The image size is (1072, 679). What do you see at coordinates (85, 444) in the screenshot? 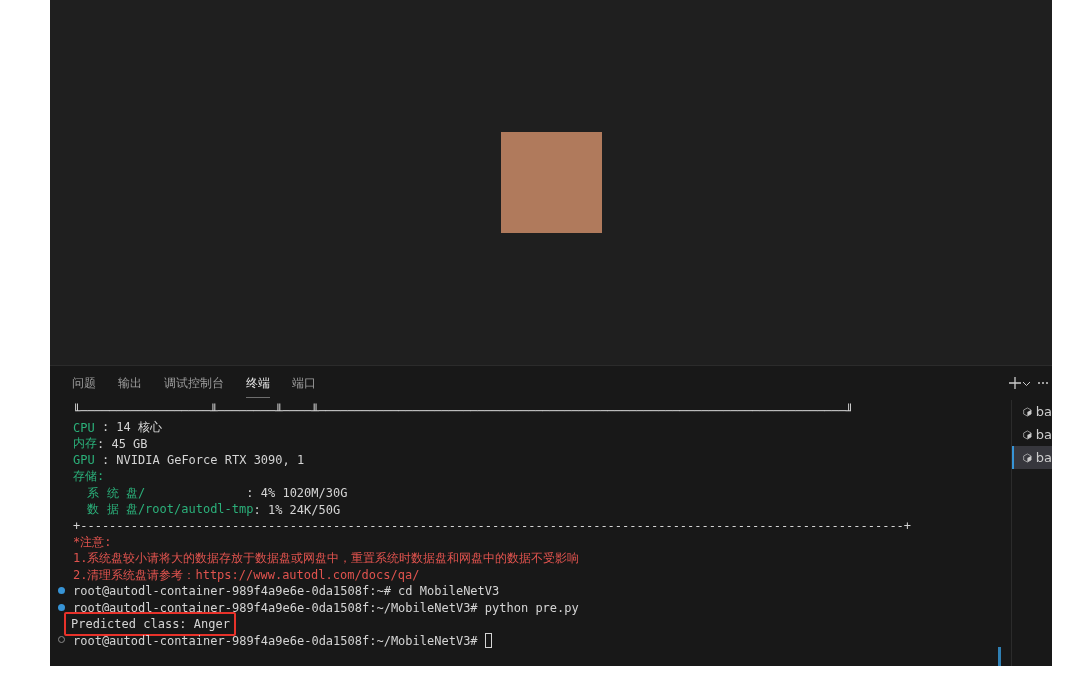
I see `terminal-text: 内存` at bounding box center [85, 444].